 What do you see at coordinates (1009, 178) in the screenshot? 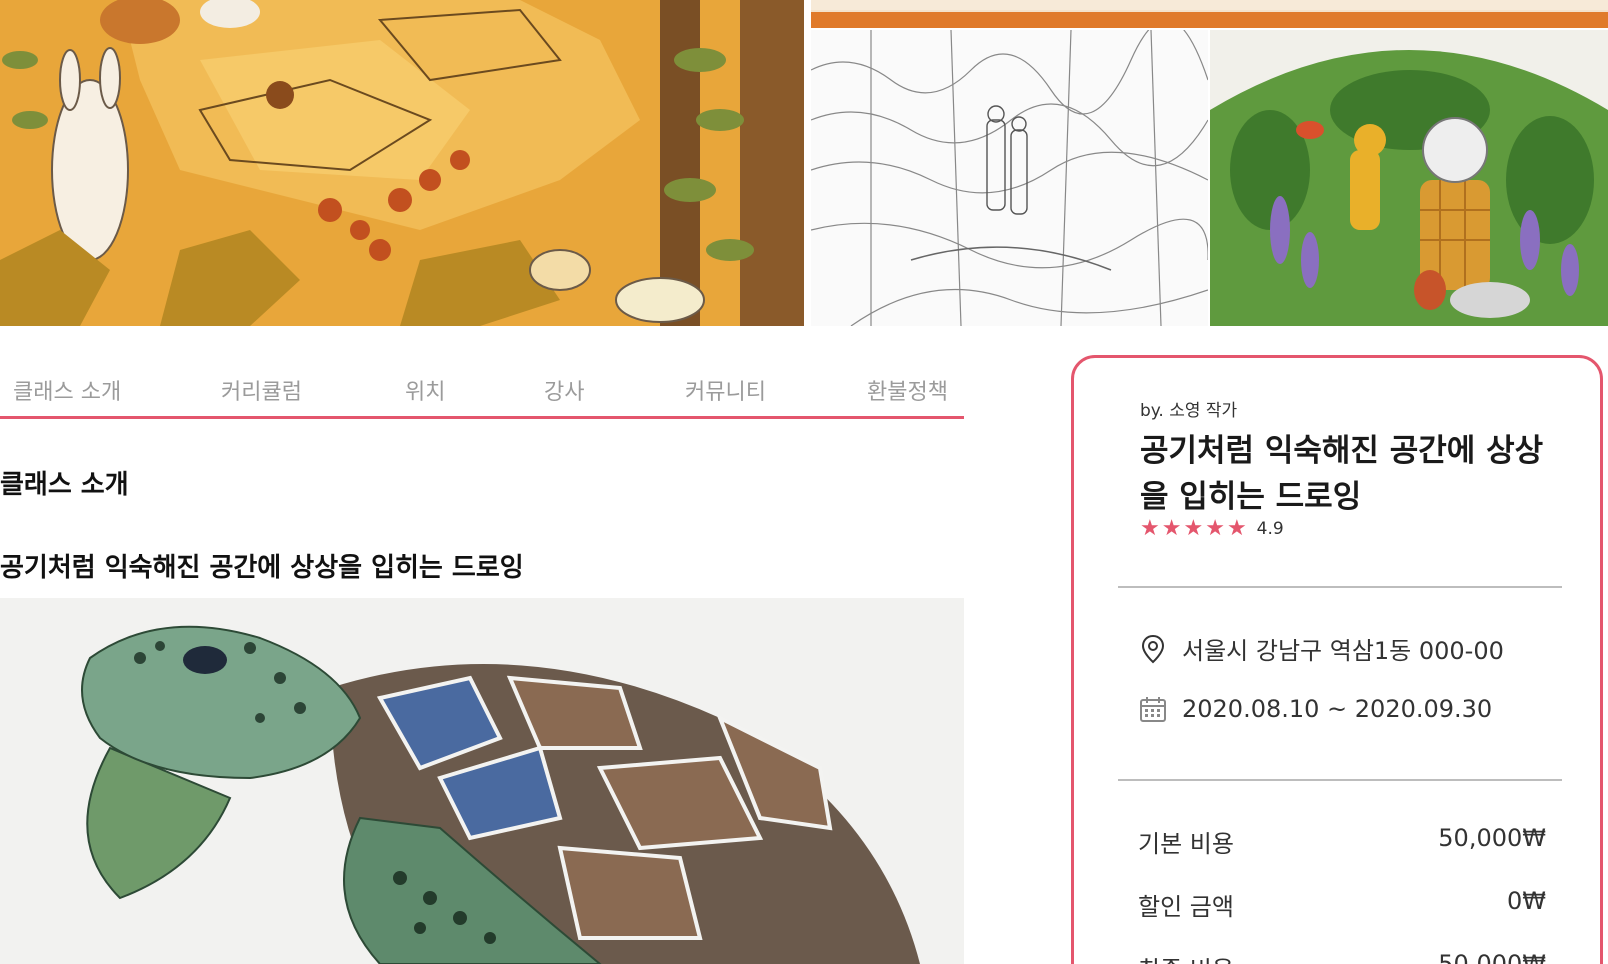
I see `gallery-sketch-image` at bounding box center [1009, 178].